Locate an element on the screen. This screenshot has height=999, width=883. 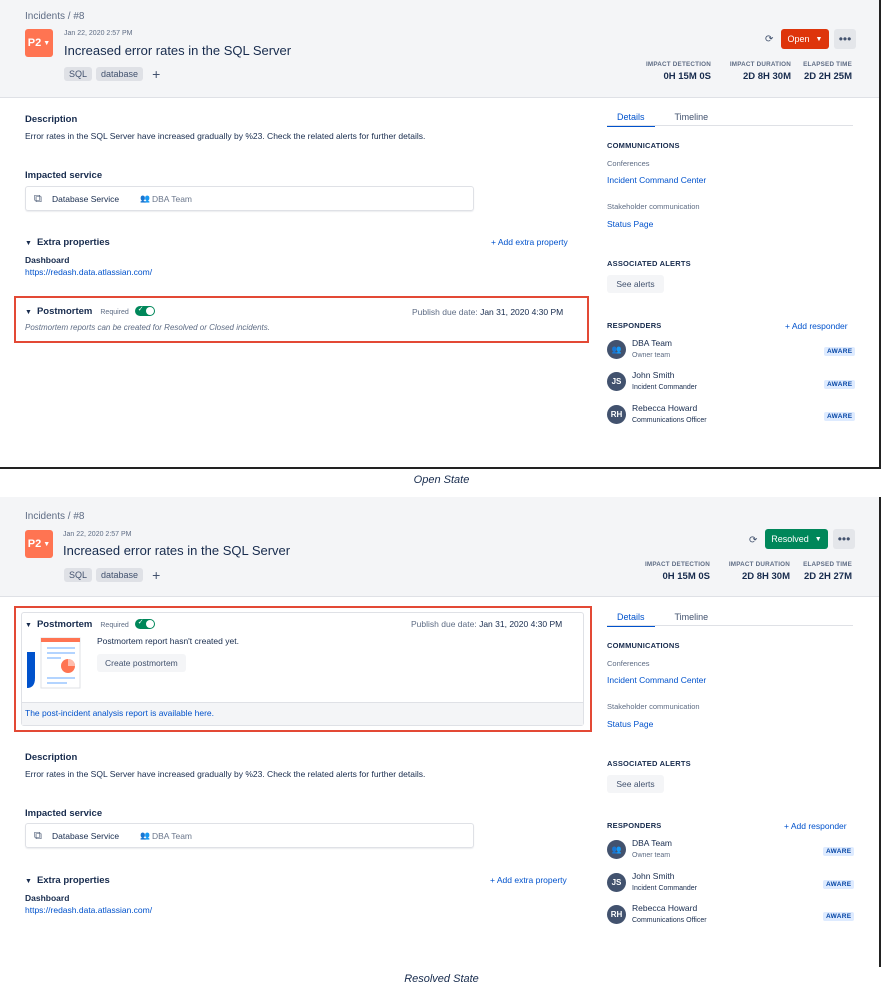
stakeholder-label: Stakeholder communication is located at coordinates (653, 706).